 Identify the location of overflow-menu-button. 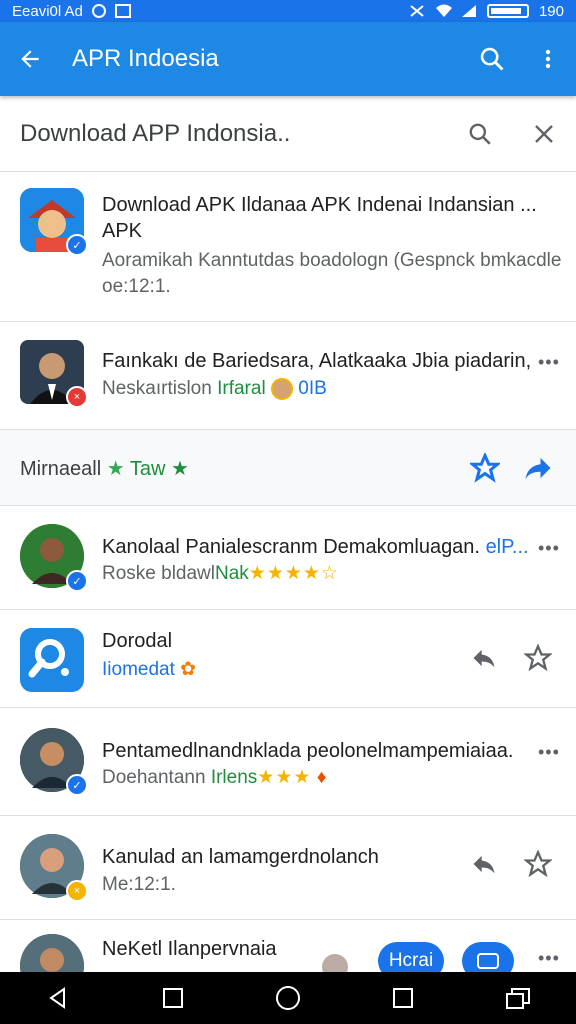
(548, 59).